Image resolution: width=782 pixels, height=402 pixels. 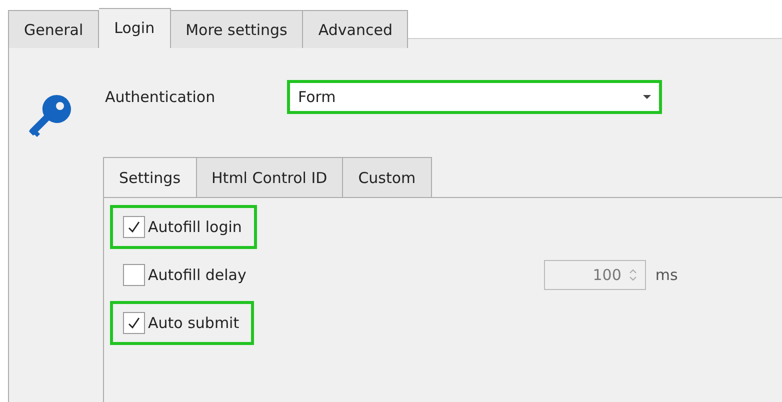 What do you see at coordinates (195, 227) in the screenshot?
I see `checkbox-label: Autofill login` at bounding box center [195, 227].